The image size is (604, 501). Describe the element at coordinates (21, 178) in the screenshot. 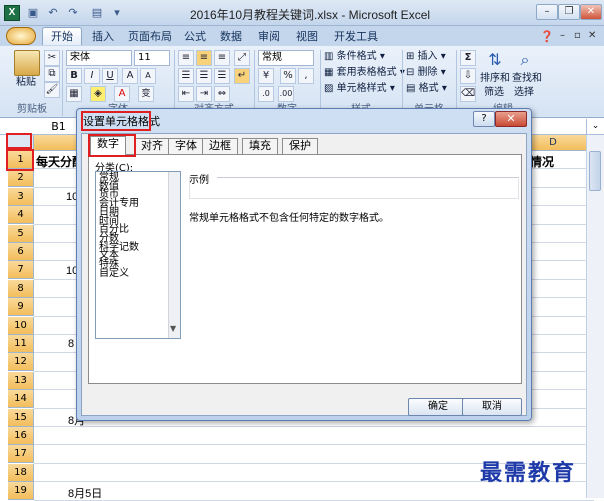

I see `row-header-2: 2` at that location.